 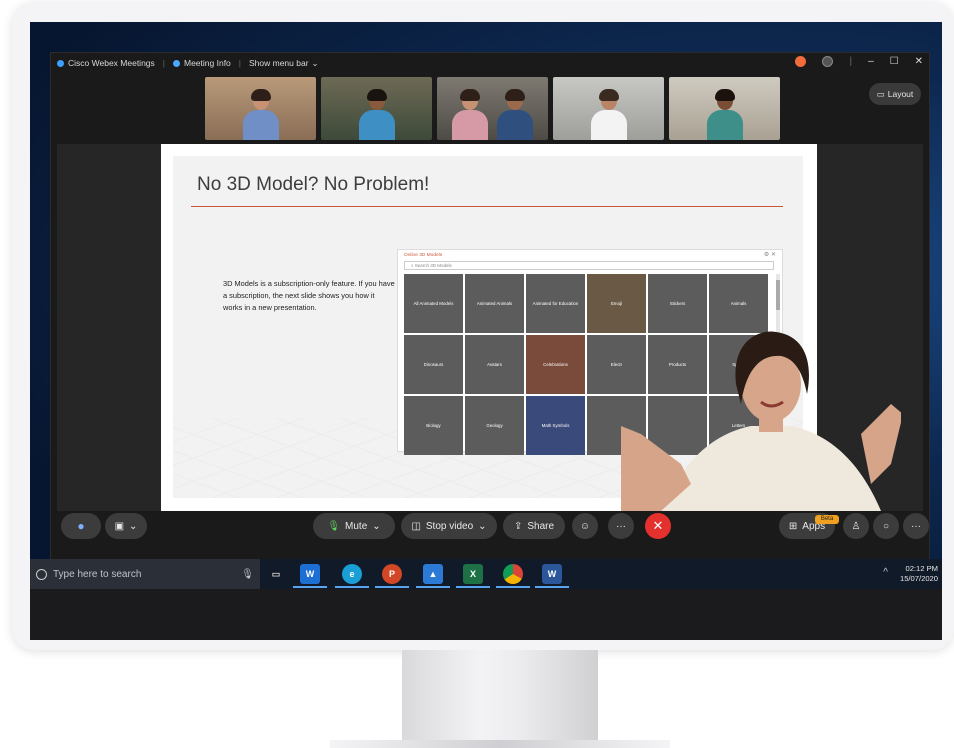 I want to click on window-controls: | – ☐ ✕, so click(x=859, y=61).